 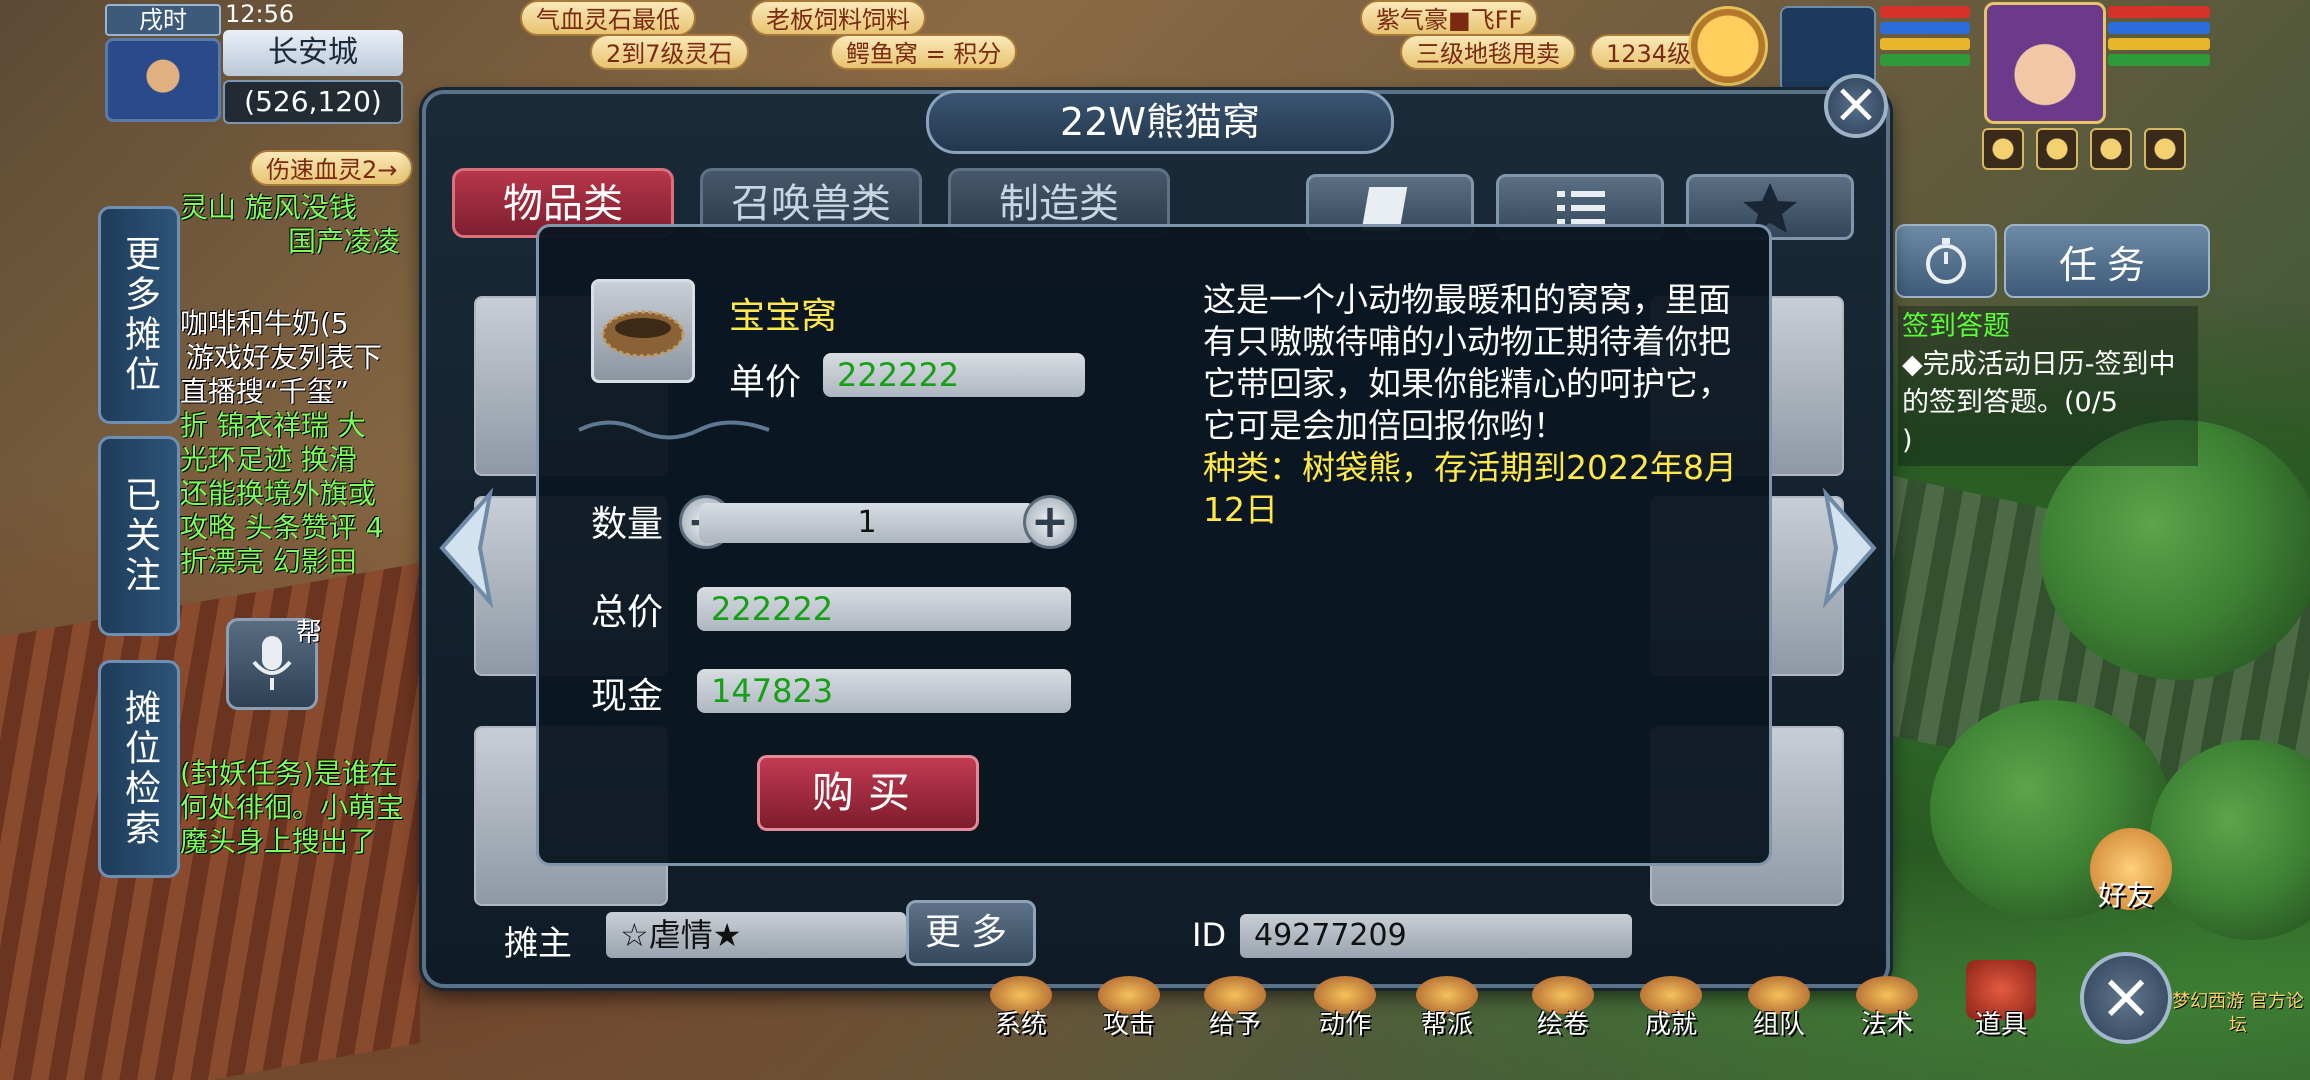 I want to click on minimap-avatar, so click(x=163, y=80).